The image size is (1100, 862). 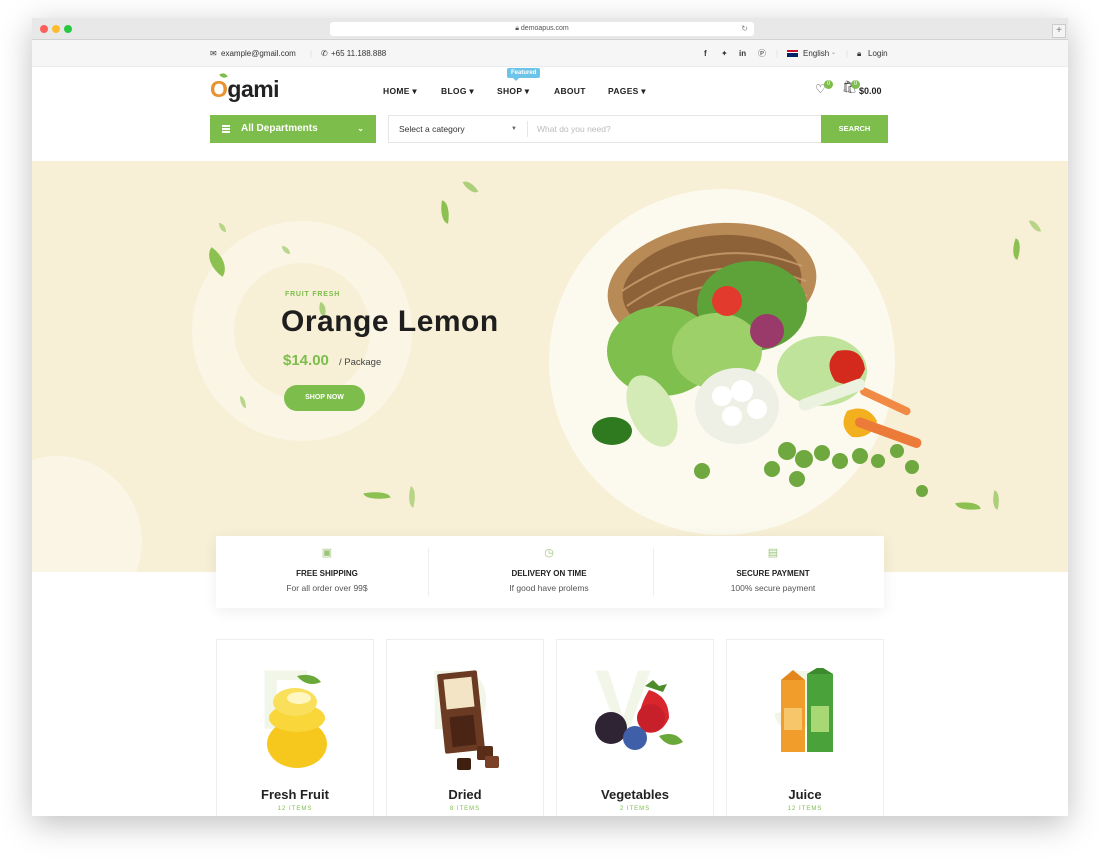 I want to click on feature-title: SECURE PAYMENT, so click(x=773, y=573).